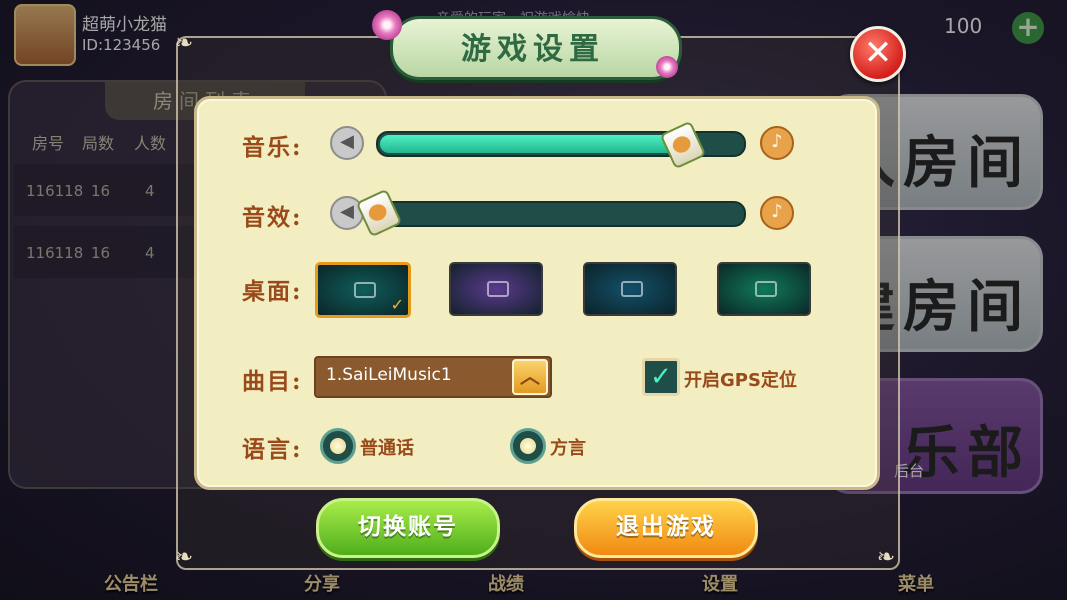 Image resolution: width=1067 pixels, height=600 pixels. I want to click on track-label: 曲目:, so click(272, 381).